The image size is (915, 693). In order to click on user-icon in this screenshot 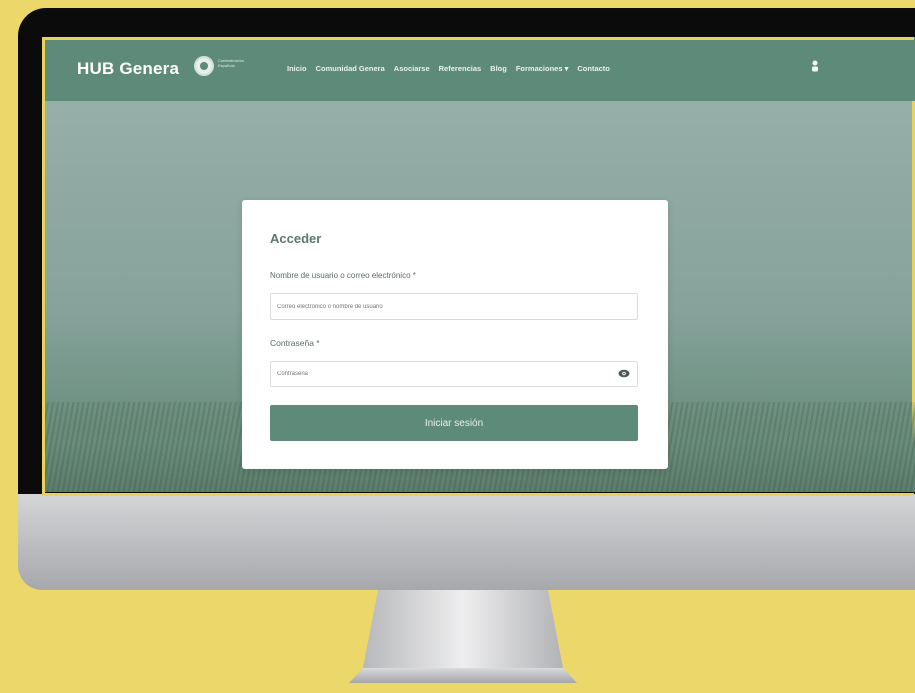, I will do `click(815, 66)`.